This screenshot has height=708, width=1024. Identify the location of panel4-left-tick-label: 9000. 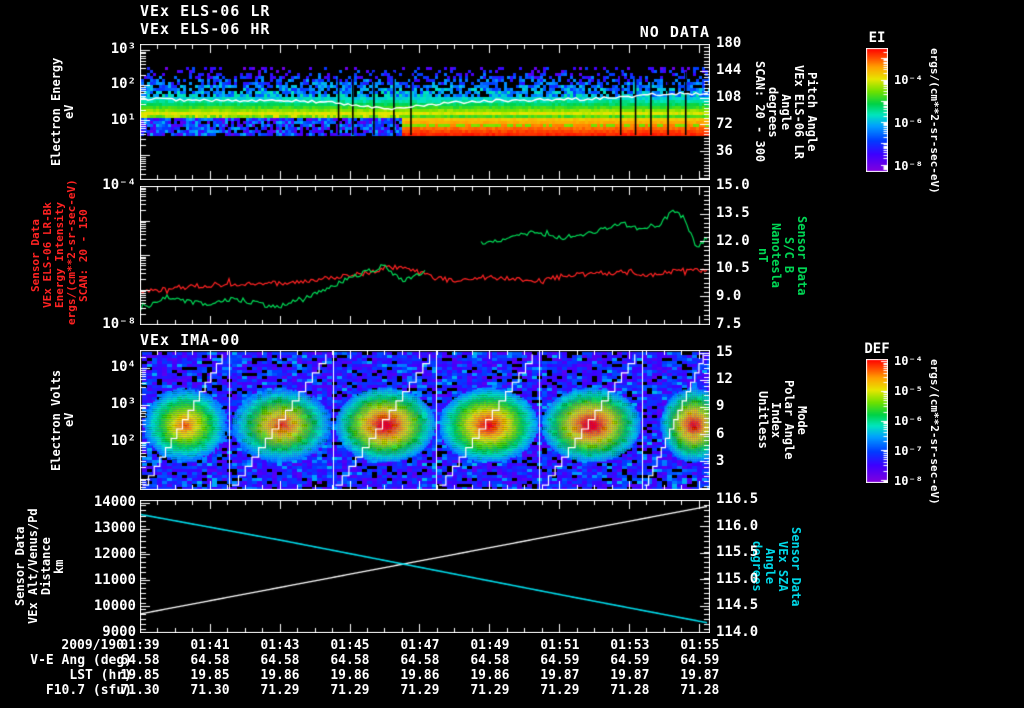
(119, 632).